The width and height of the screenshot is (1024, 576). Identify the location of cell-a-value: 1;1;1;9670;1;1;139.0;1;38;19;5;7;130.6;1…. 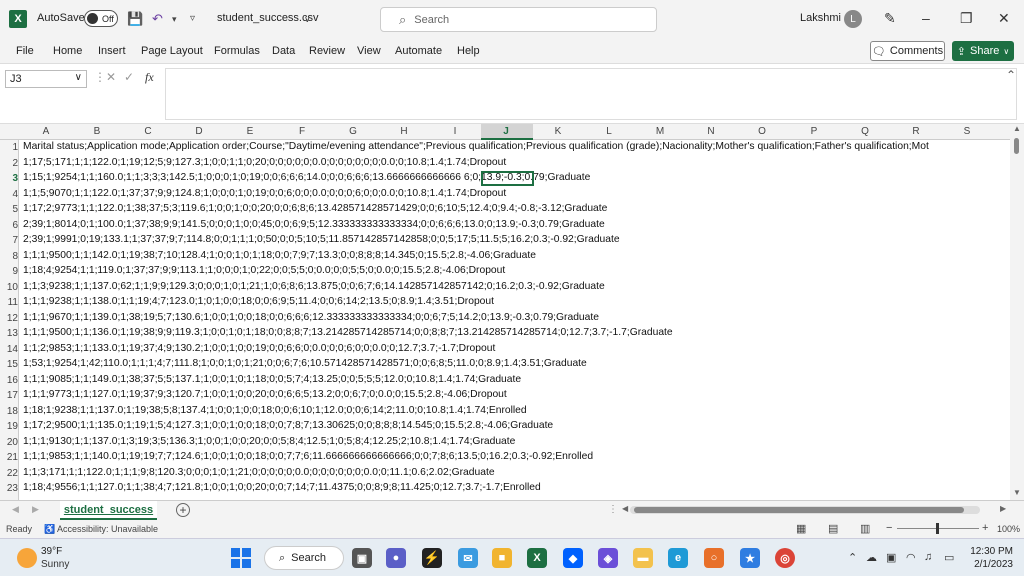
(311, 317).